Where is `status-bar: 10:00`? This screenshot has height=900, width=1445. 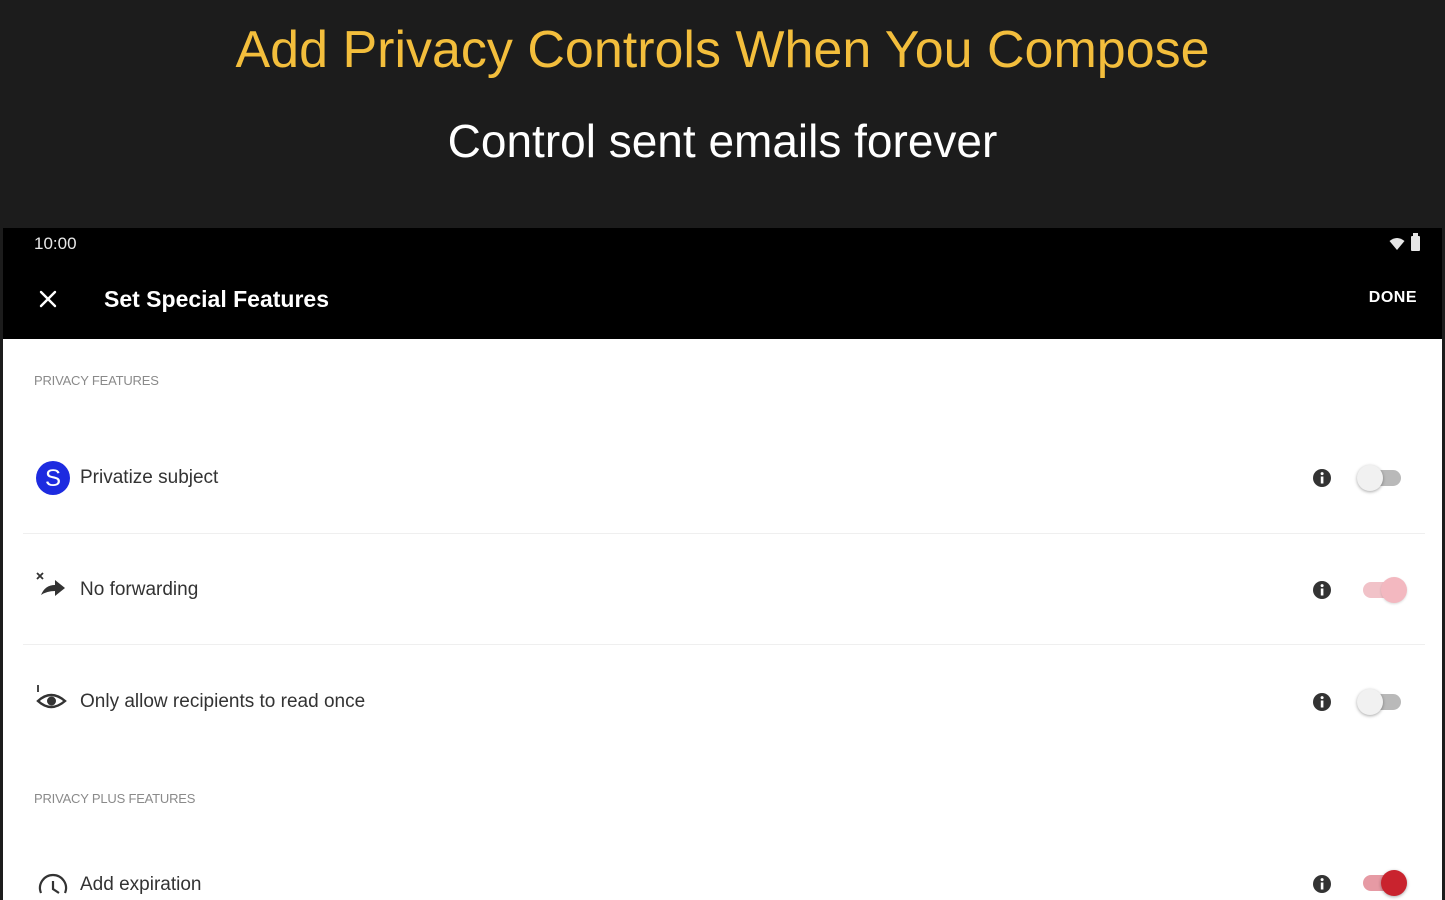
status-bar: 10:00 is located at coordinates (722, 245).